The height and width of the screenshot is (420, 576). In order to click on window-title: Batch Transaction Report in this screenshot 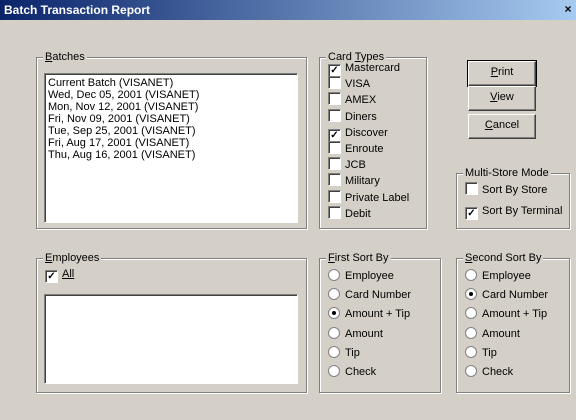, I will do `click(77, 10)`.